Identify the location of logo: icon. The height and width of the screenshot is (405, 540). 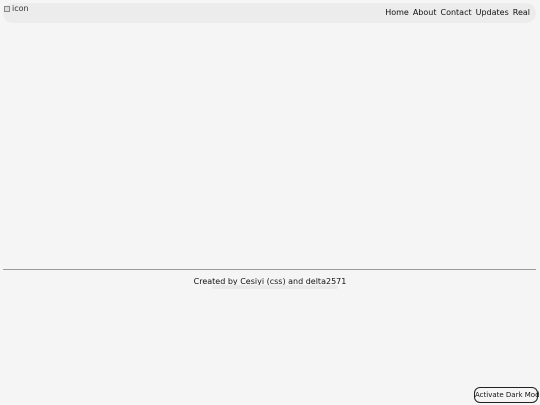
(16, 9).